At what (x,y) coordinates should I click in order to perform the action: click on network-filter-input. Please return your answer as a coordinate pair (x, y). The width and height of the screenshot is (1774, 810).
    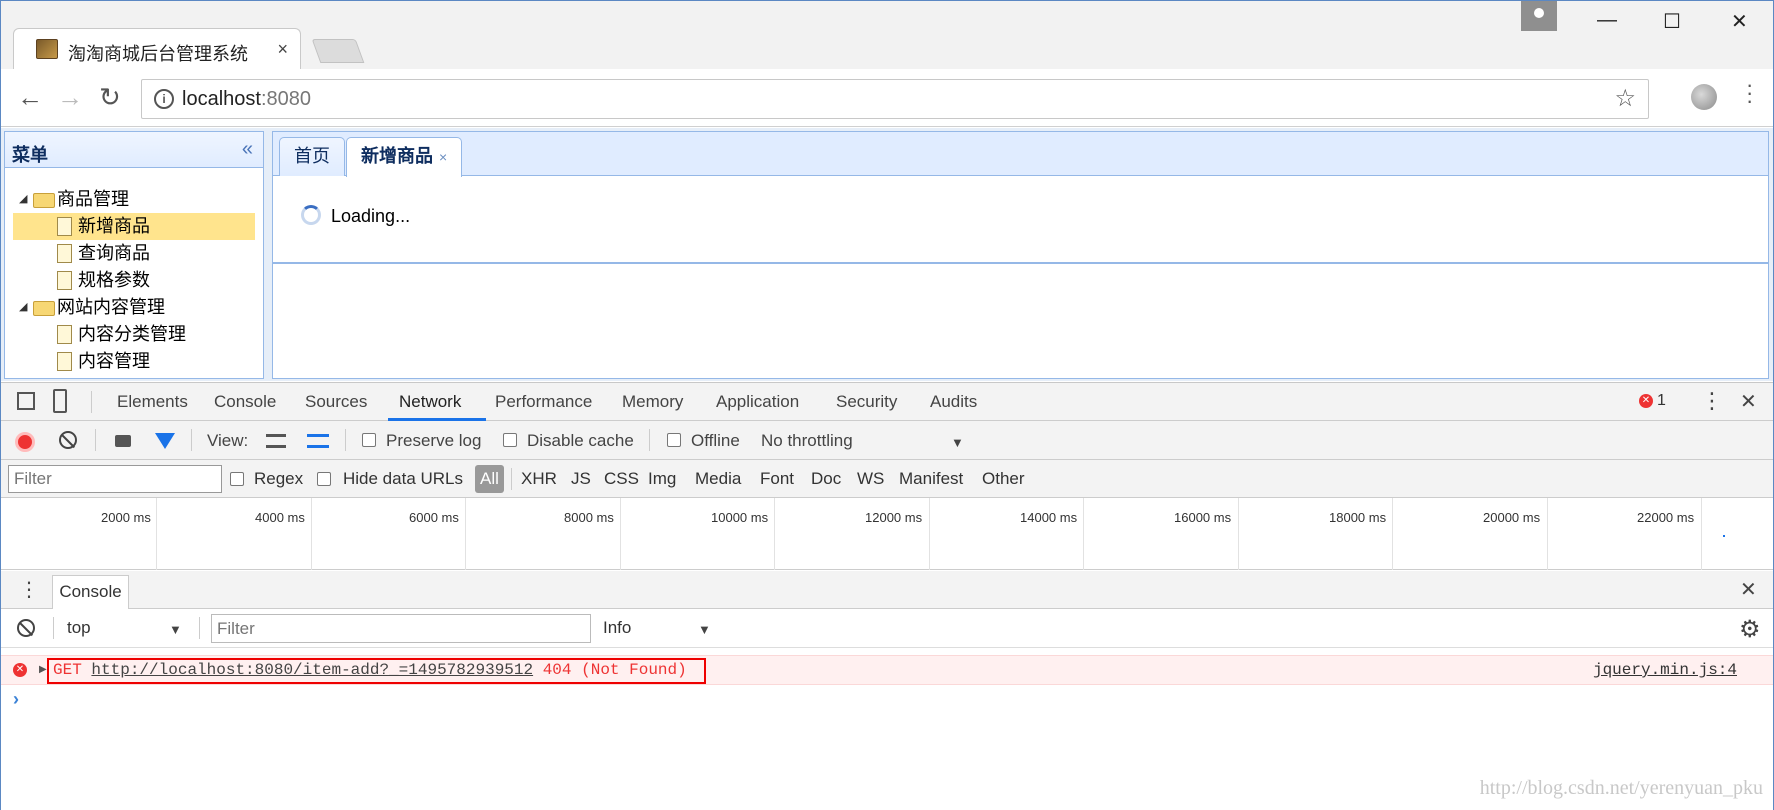
    Looking at the image, I should click on (115, 479).